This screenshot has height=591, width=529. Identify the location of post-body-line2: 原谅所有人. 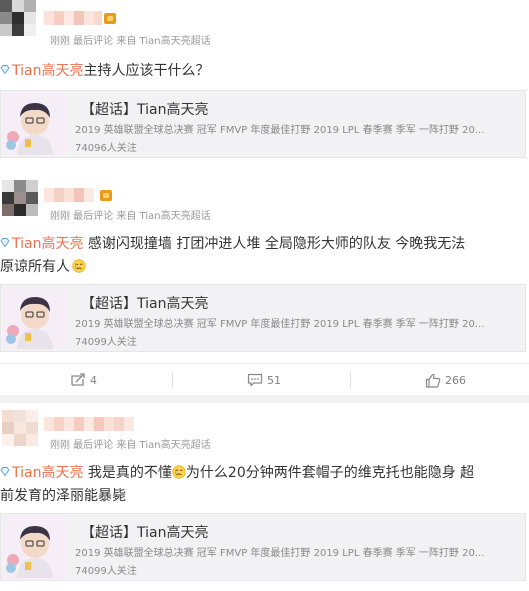
(35, 267).